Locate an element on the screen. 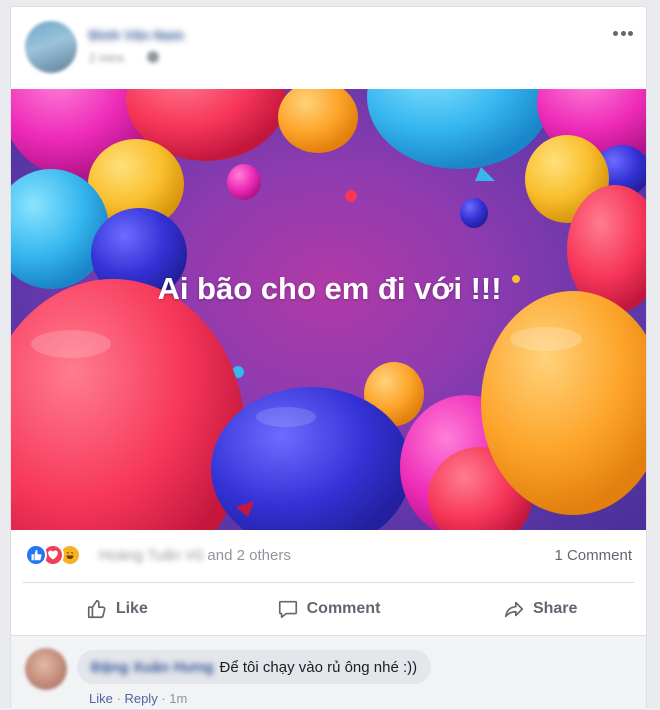 The height and width of the screenshot is (710, 660). share-button-label: Share is located at coordinates (555, 608).